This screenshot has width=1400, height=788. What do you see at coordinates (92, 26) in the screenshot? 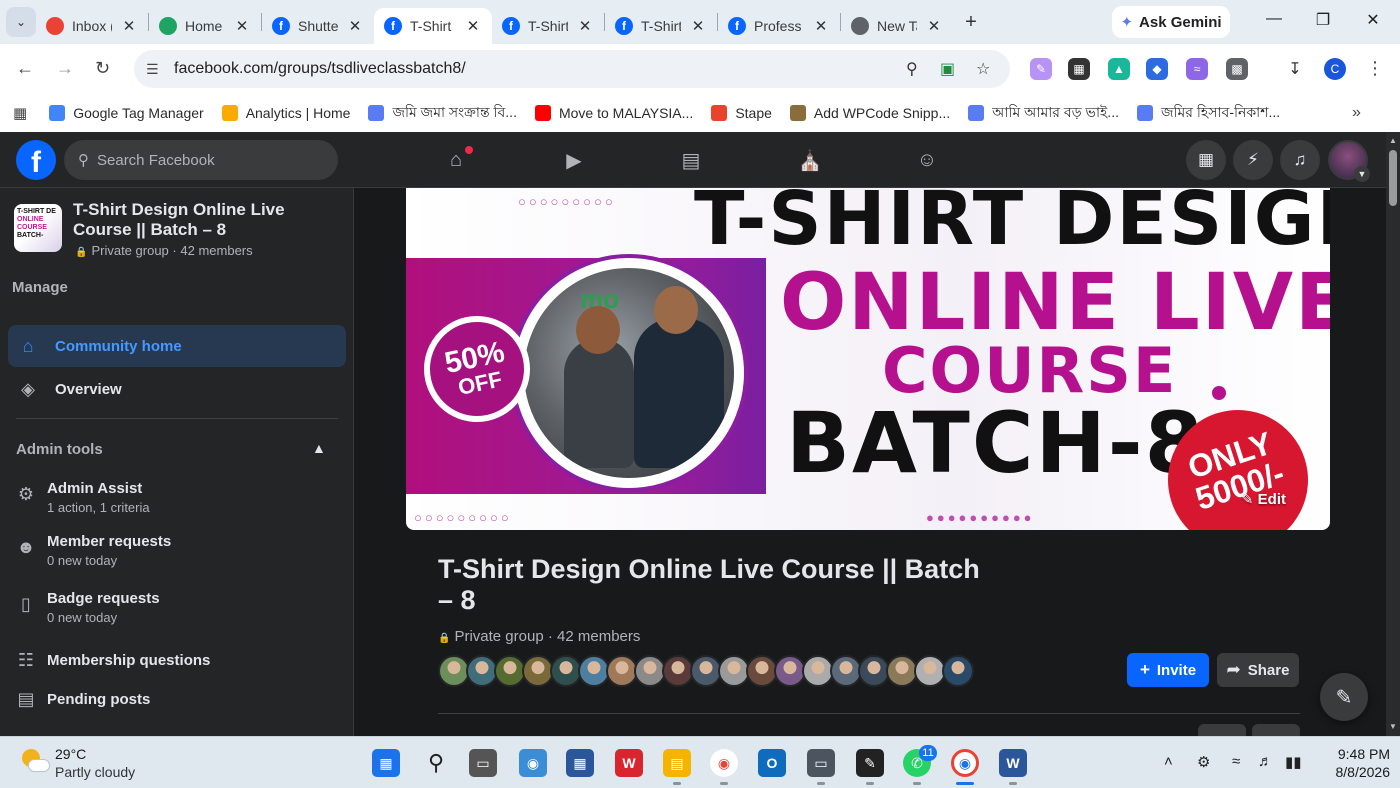
I see `browser-tab: Inbox (1 ✕` at bounding box center [92, 26].